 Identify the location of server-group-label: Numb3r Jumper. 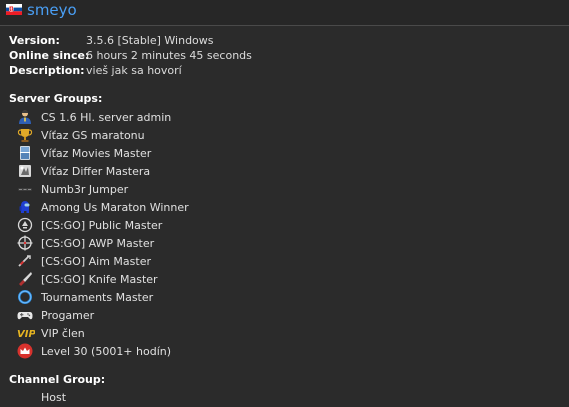
(85, 189).